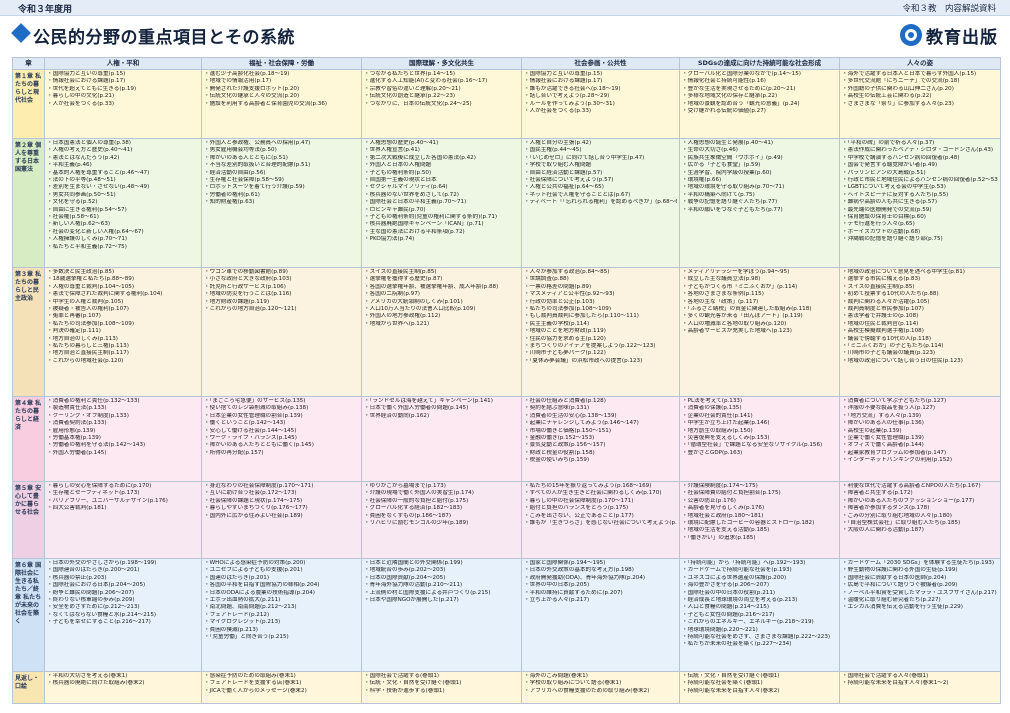 The image size is (1010, 713). Describe the element at coordinates (920, 416) in the screenshot. I see `list-item: 「地方交流」する人々(p.139)` at that location.